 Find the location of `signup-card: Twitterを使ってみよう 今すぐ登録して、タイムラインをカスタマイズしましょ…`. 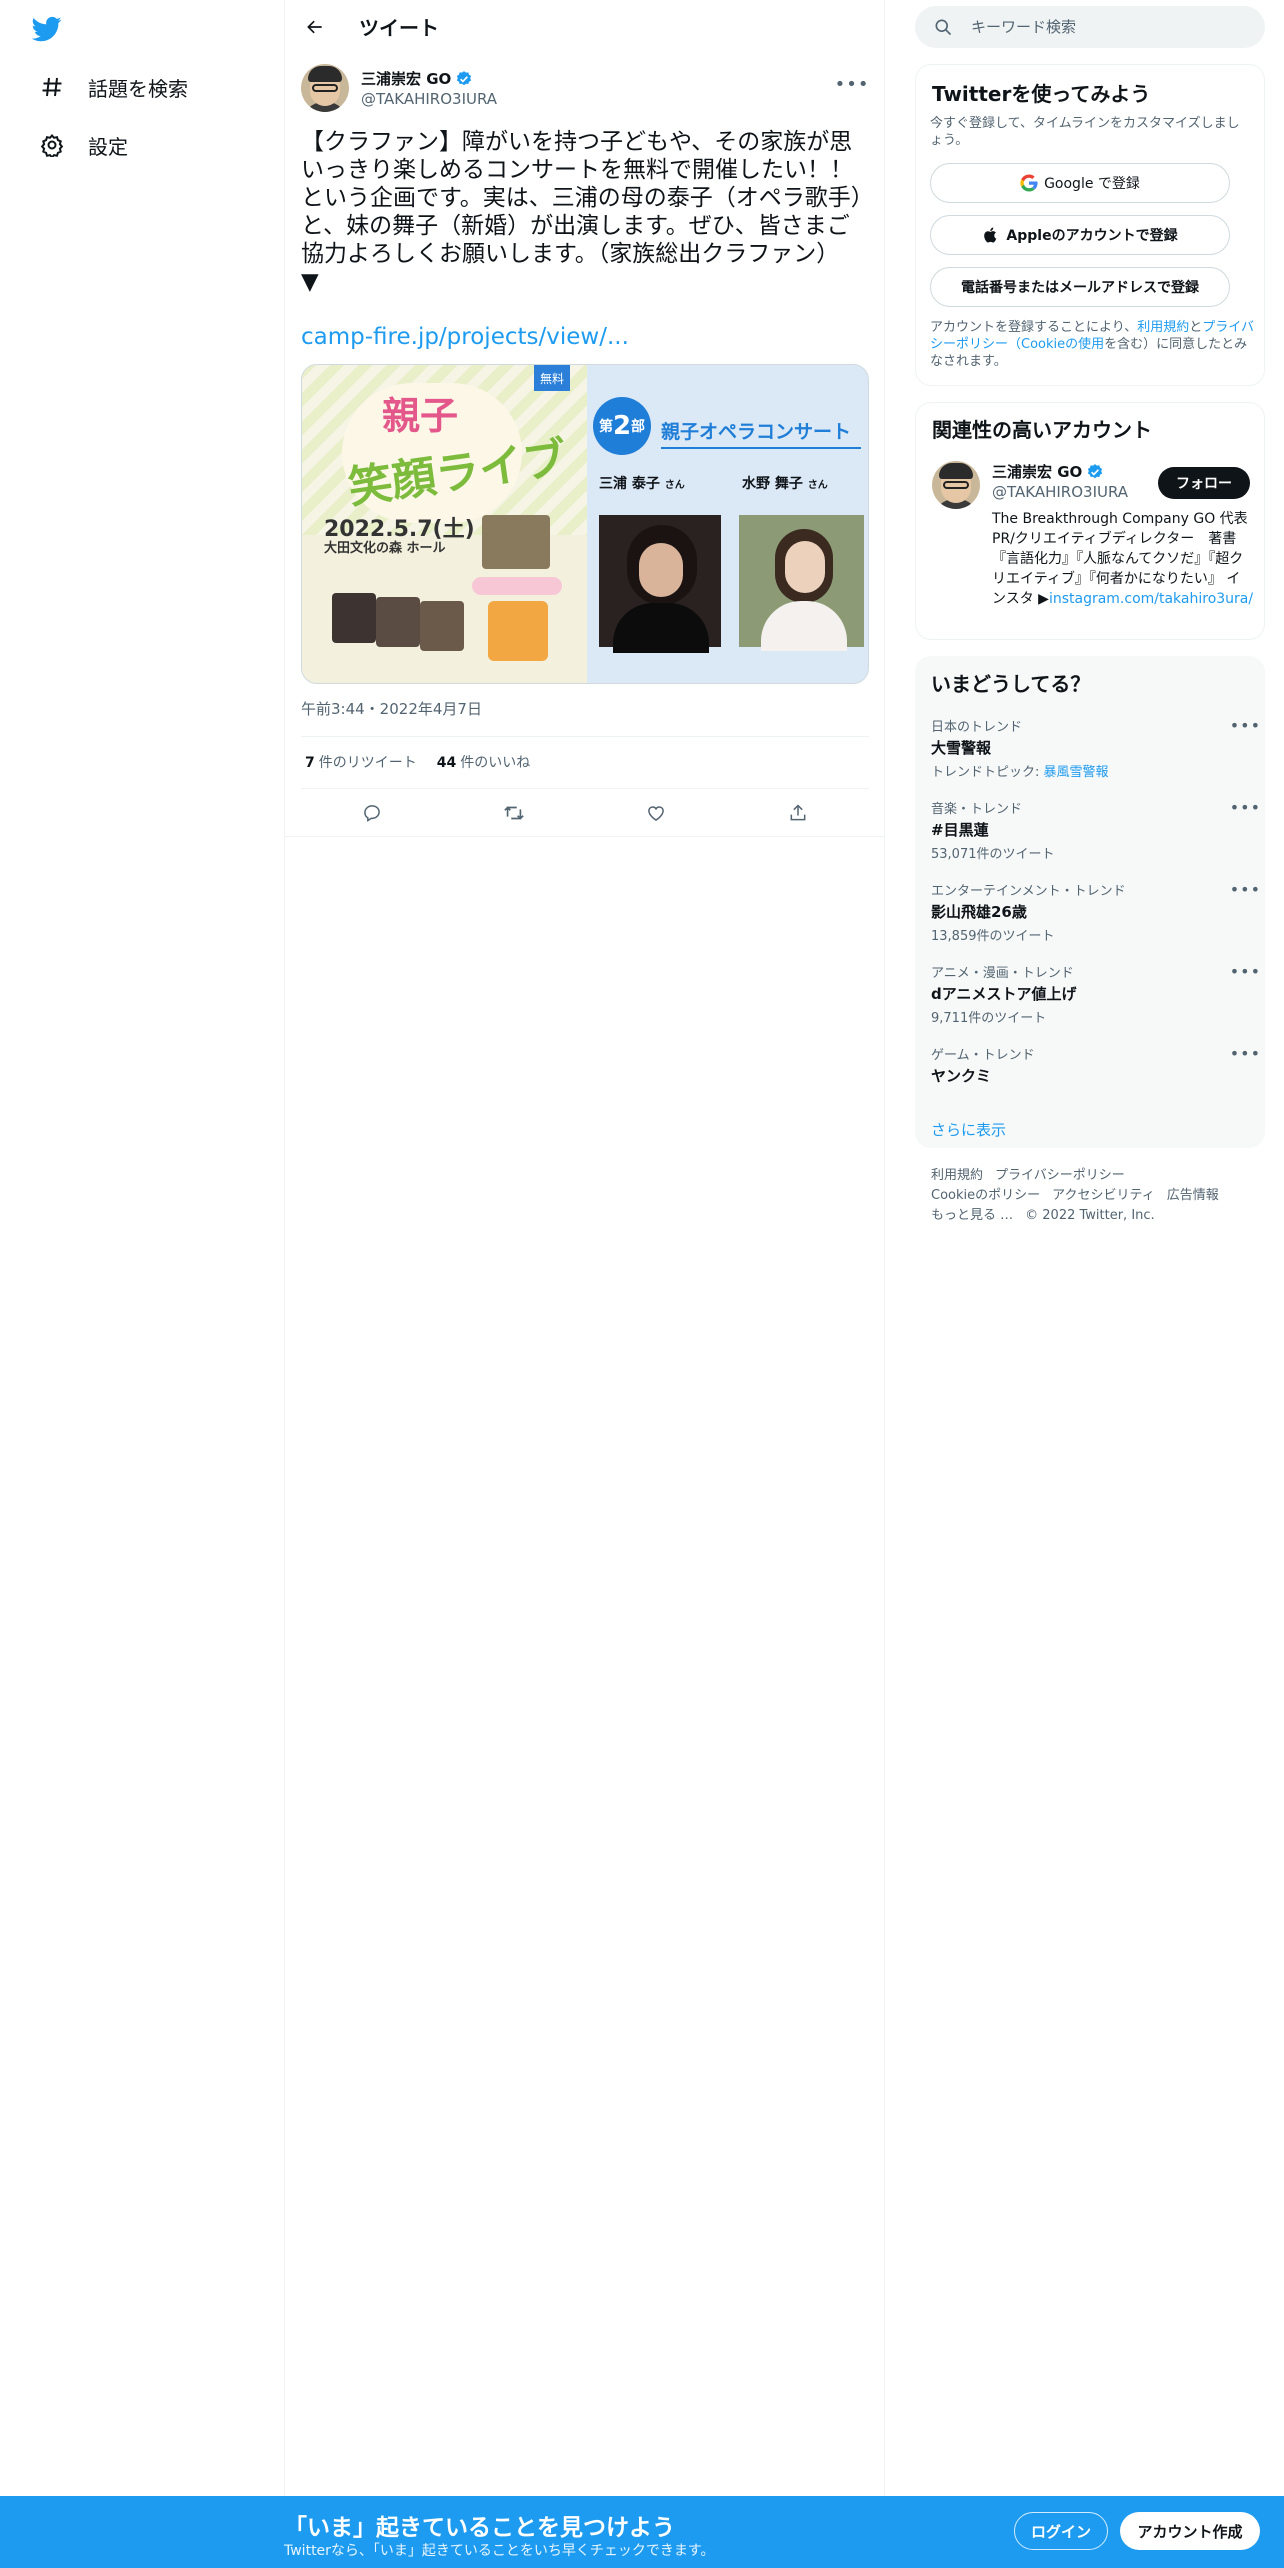

signup-card: Twitterを使ってみよう 今すぐ登録して、タイムラインをカスタマイズしましょ… is located at coordinates (1090, 225).